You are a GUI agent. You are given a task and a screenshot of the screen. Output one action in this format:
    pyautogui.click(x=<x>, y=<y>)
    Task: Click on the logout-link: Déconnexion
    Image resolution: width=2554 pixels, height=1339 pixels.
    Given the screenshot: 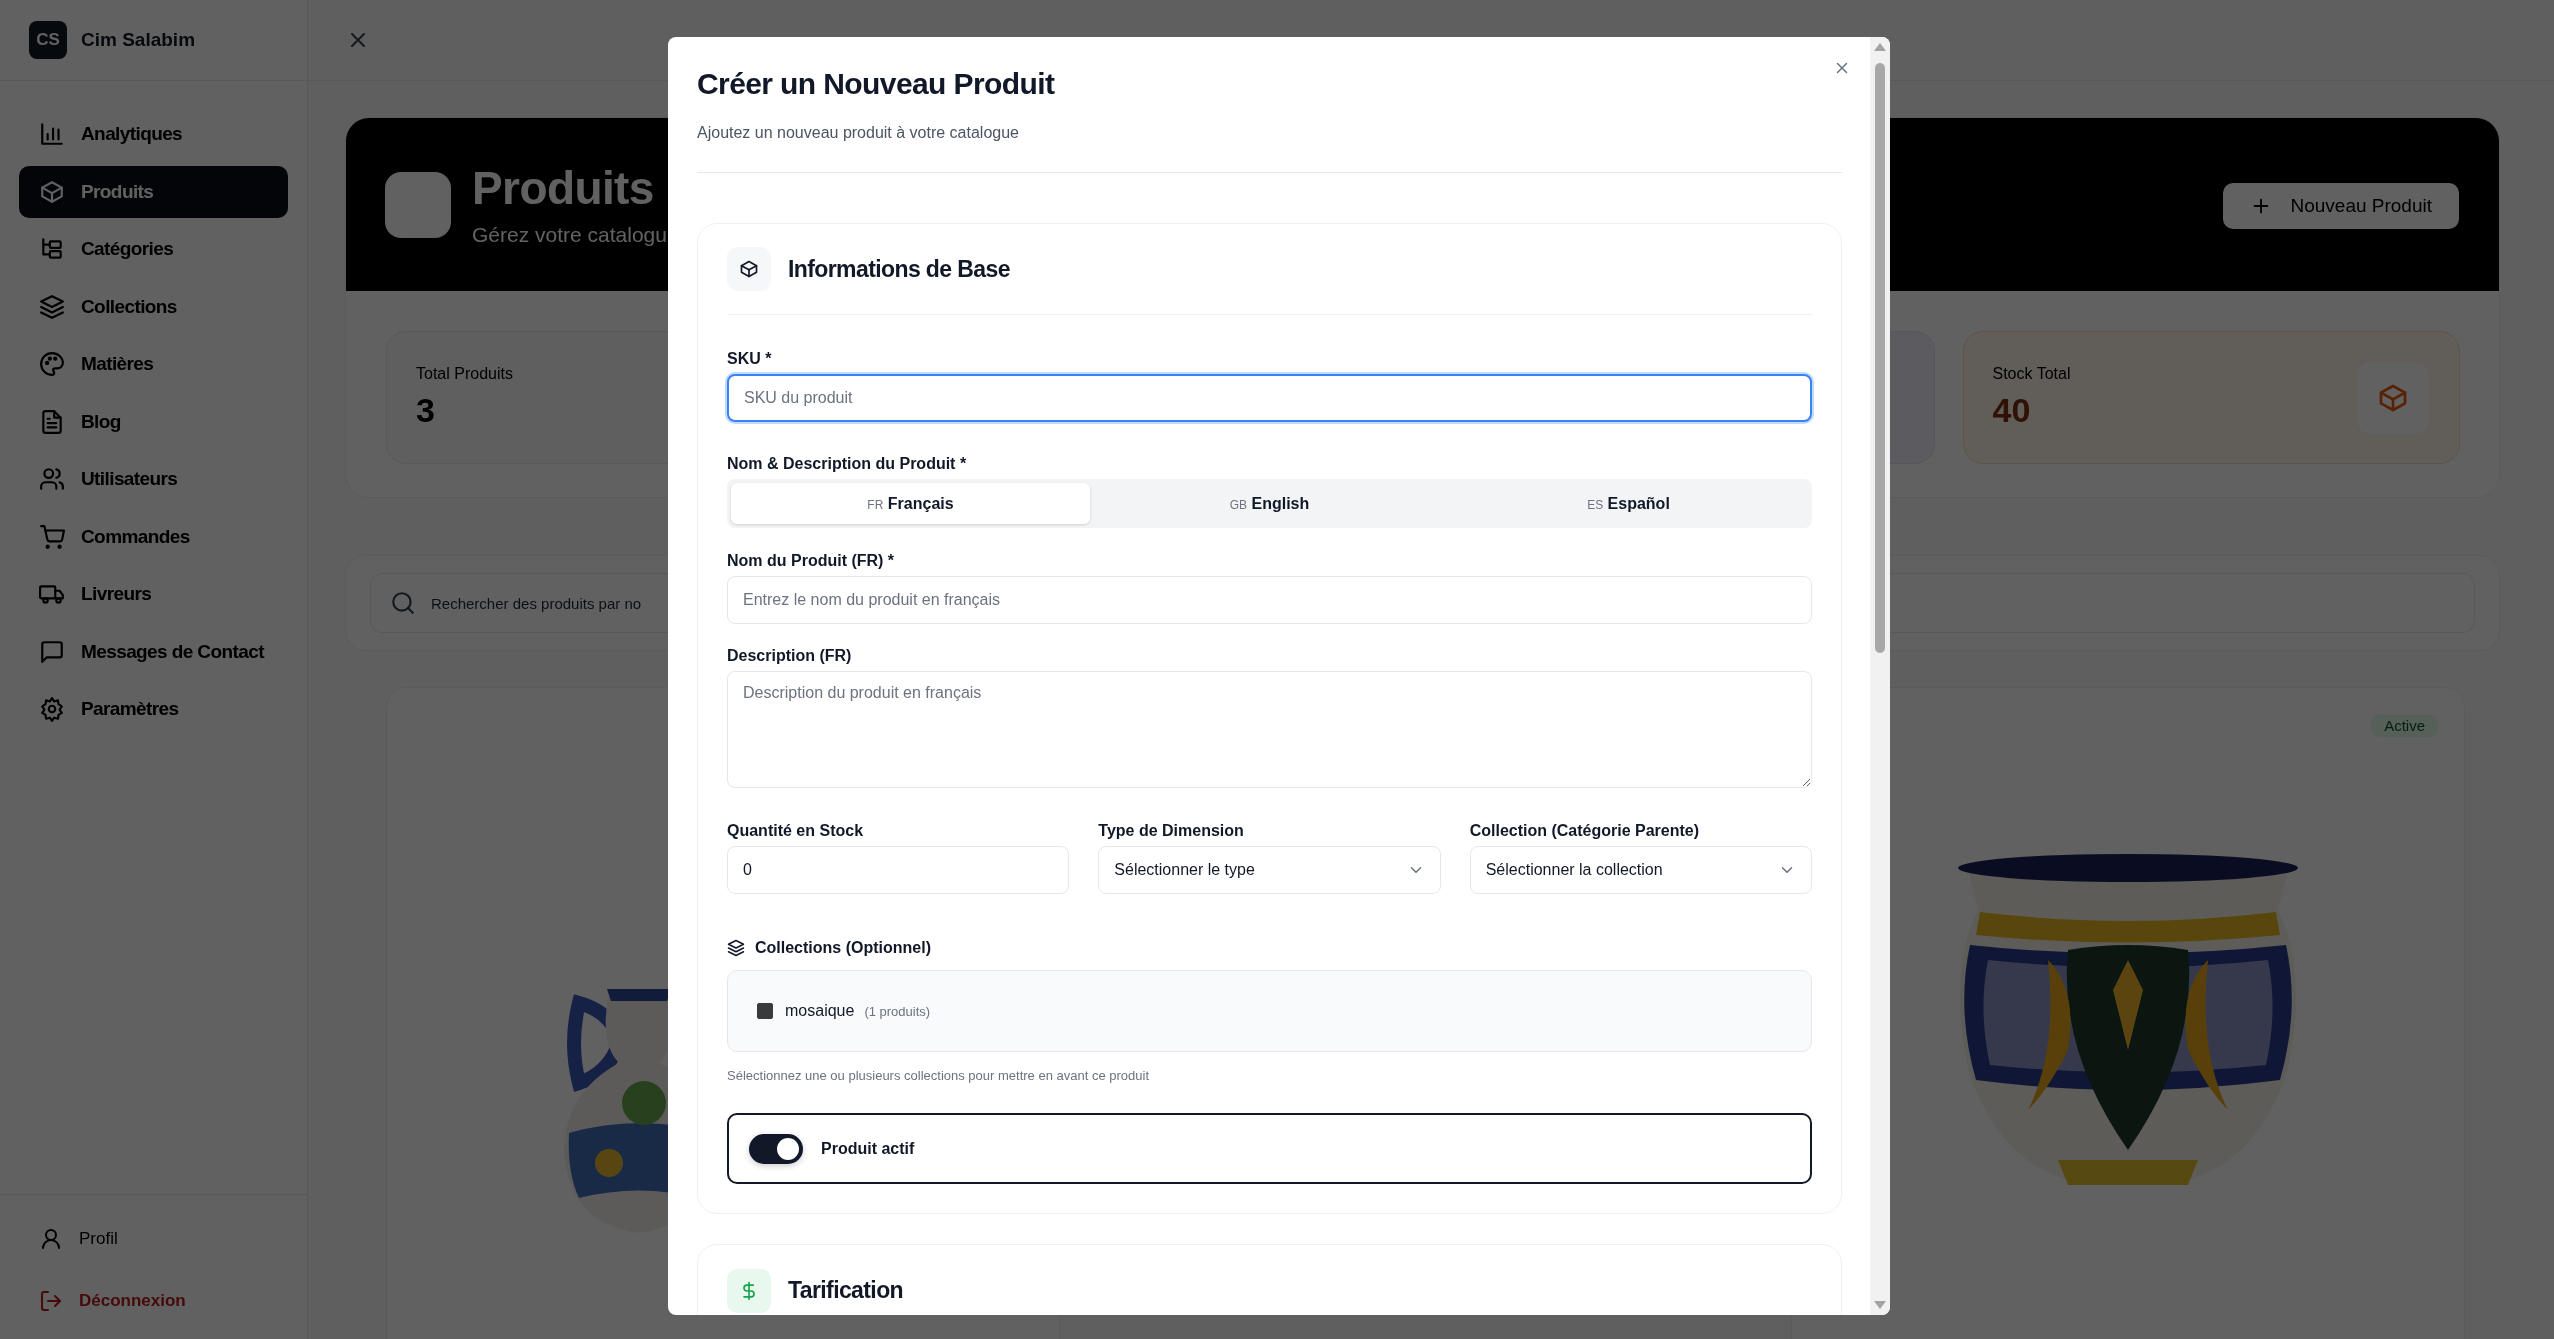 What is the action you would take?
    pyautogui.click(x=112, y=1301)
    